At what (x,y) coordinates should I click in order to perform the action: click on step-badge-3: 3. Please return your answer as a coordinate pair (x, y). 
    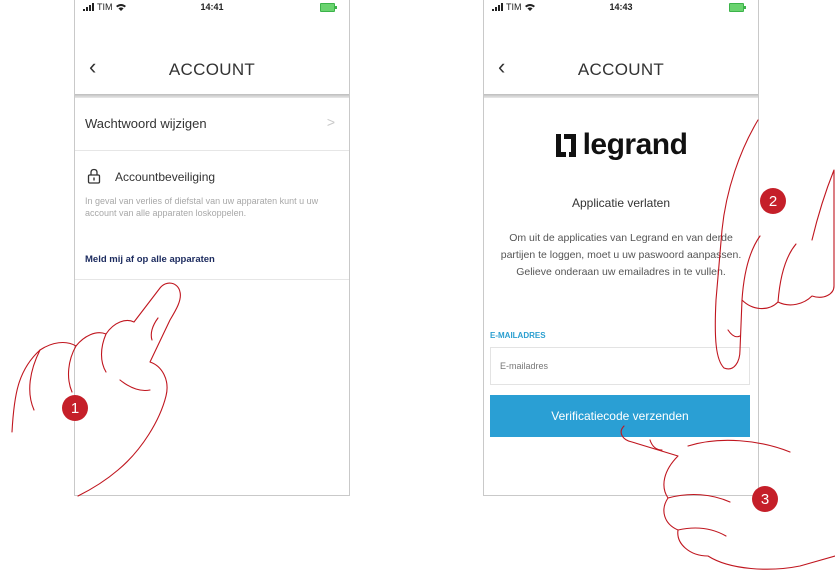
    Looking at the image, I should click on (765, 499).